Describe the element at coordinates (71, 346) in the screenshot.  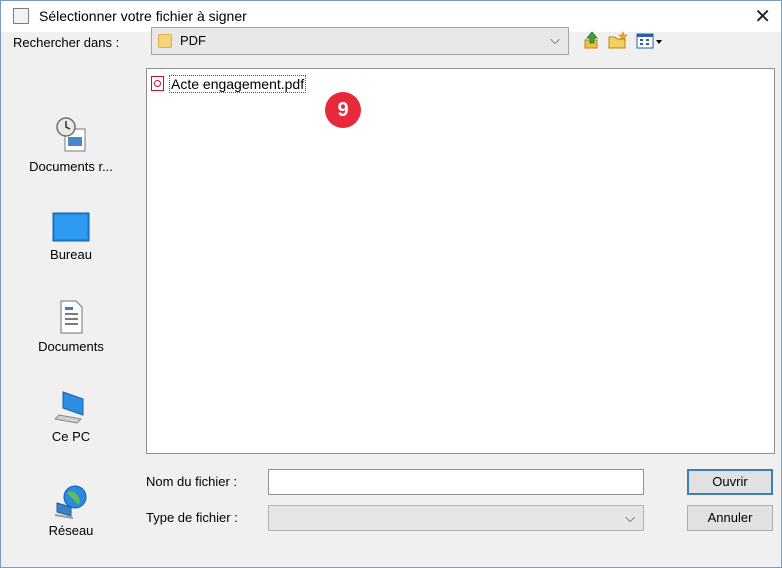
I see `place-label-documents: Documents` at that location.